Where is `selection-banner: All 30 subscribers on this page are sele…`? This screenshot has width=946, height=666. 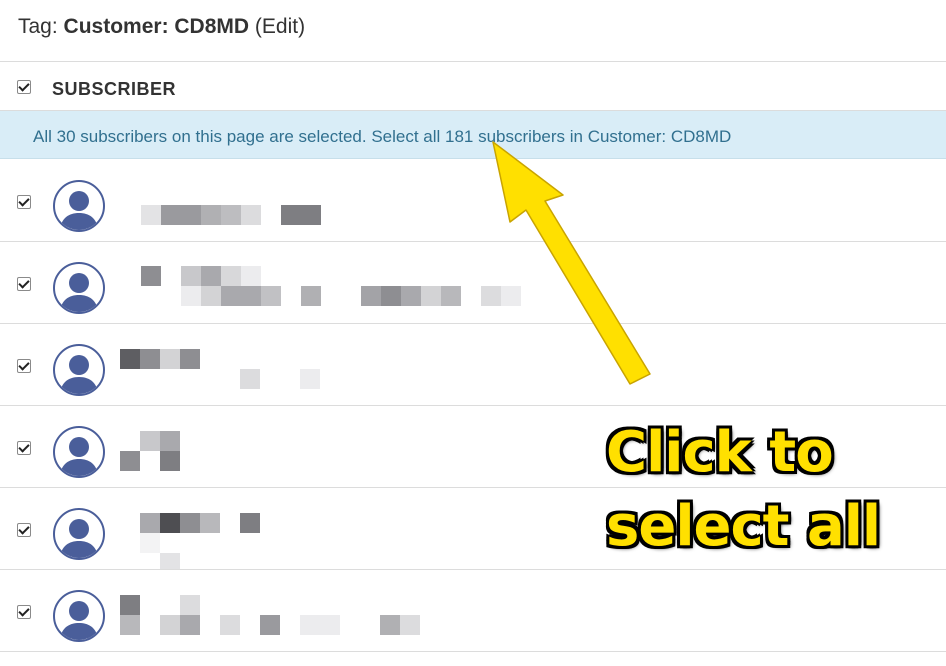 selection-banner: All 30 subscribers on this page are sele… is located at coordinates (473, 135).